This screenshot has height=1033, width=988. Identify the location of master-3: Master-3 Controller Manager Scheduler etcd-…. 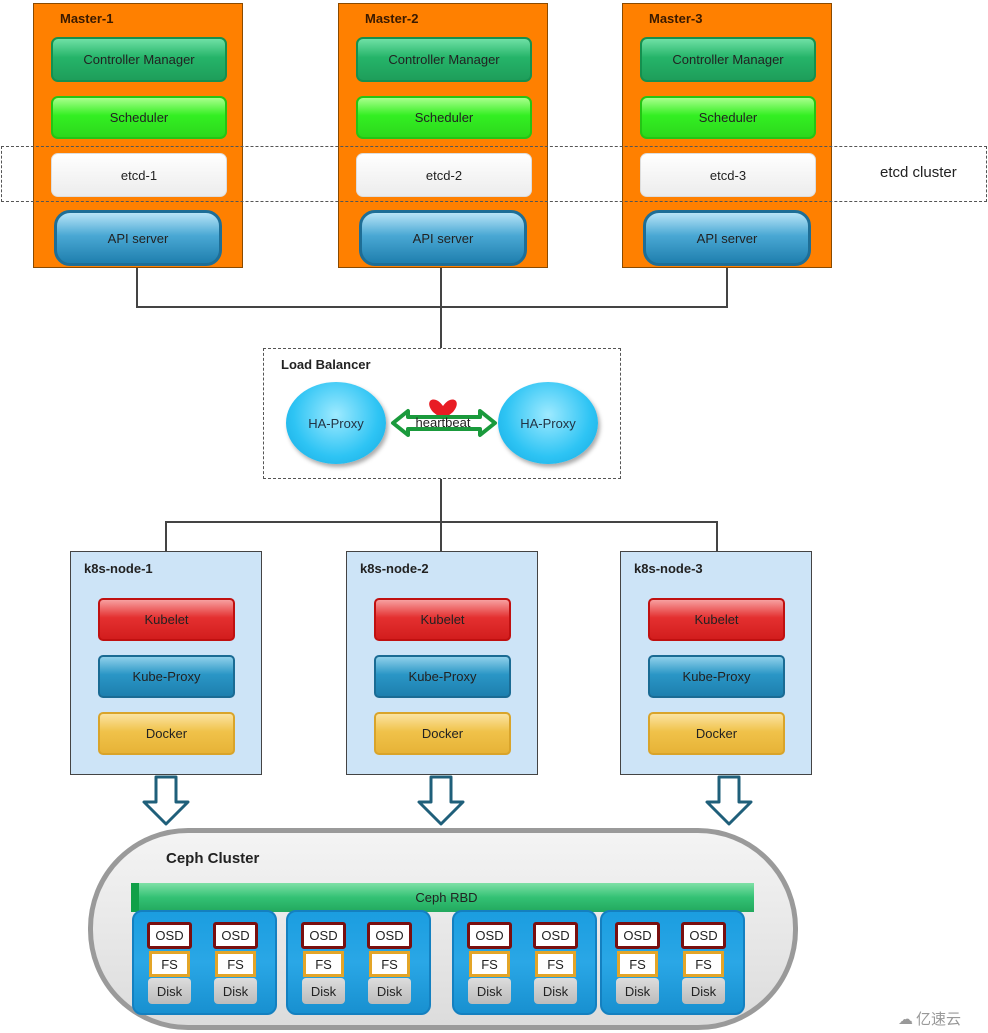
(727, 135).